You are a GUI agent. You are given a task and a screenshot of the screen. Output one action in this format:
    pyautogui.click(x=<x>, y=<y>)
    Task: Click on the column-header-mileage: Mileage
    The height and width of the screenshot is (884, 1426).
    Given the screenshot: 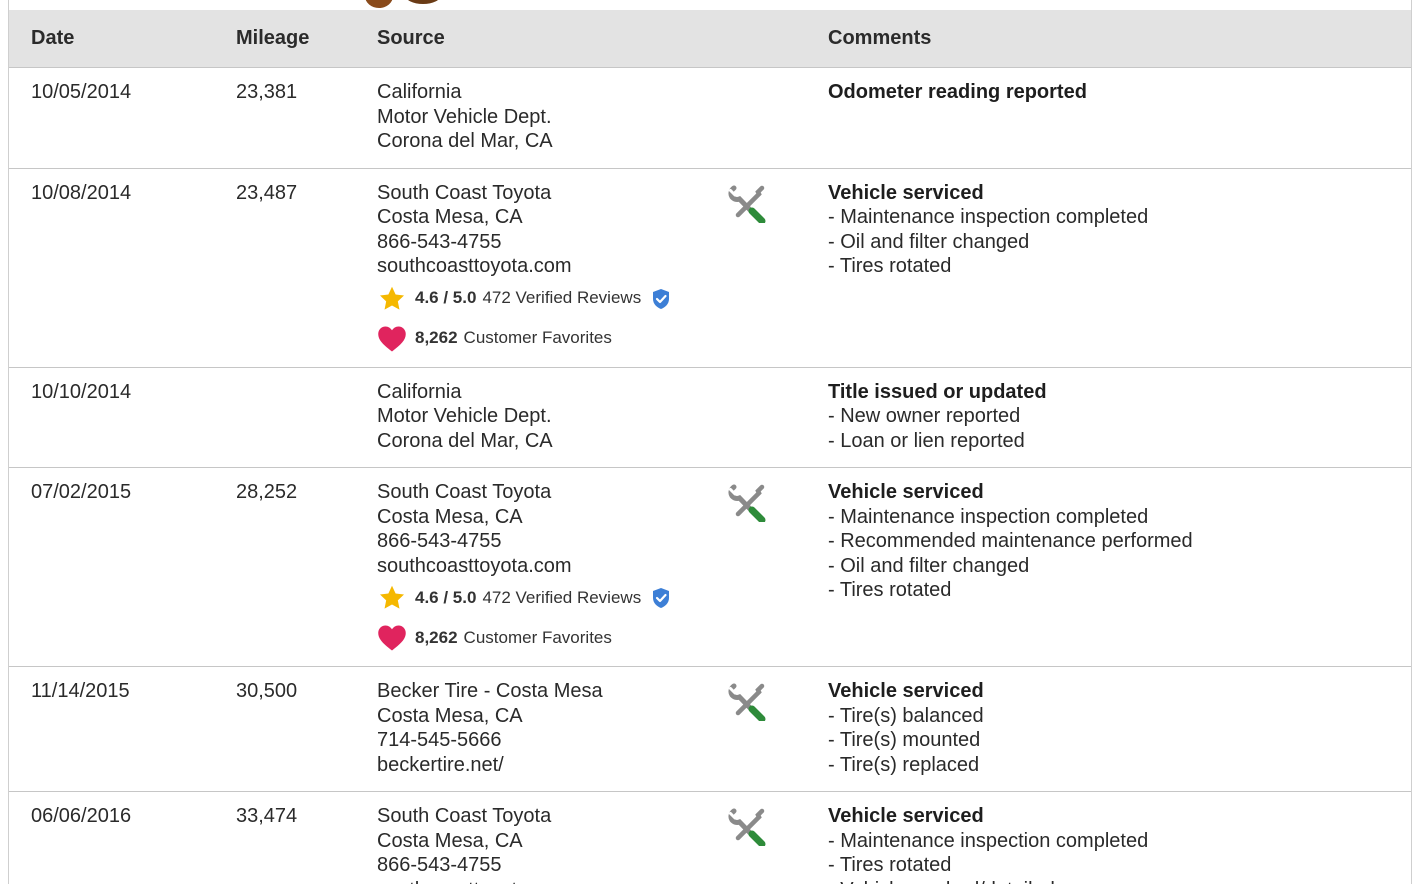 What is the action you would take?
    pyautogui.click(x=284, y=39)
    